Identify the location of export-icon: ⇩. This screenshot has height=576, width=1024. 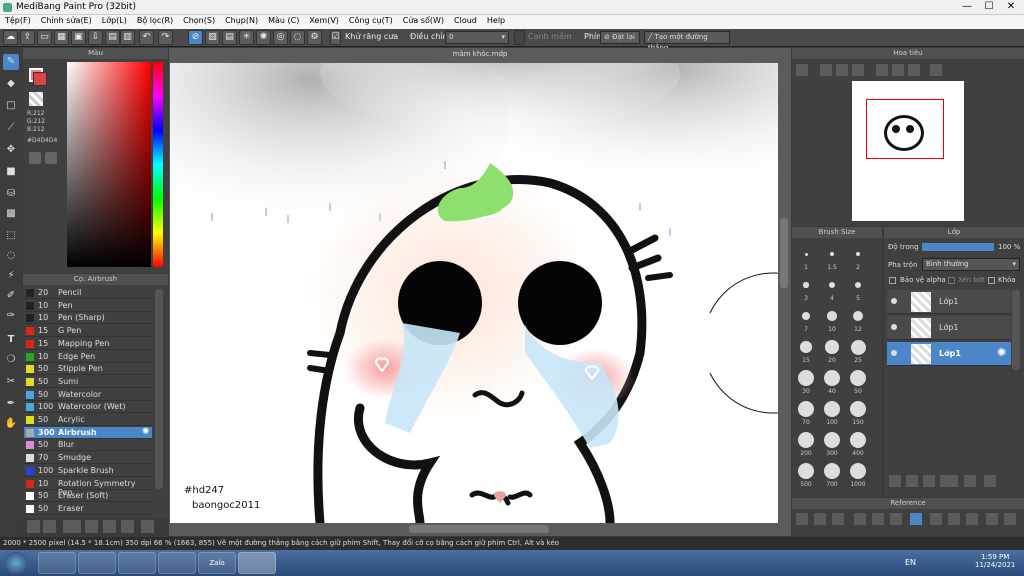
(95, 37).